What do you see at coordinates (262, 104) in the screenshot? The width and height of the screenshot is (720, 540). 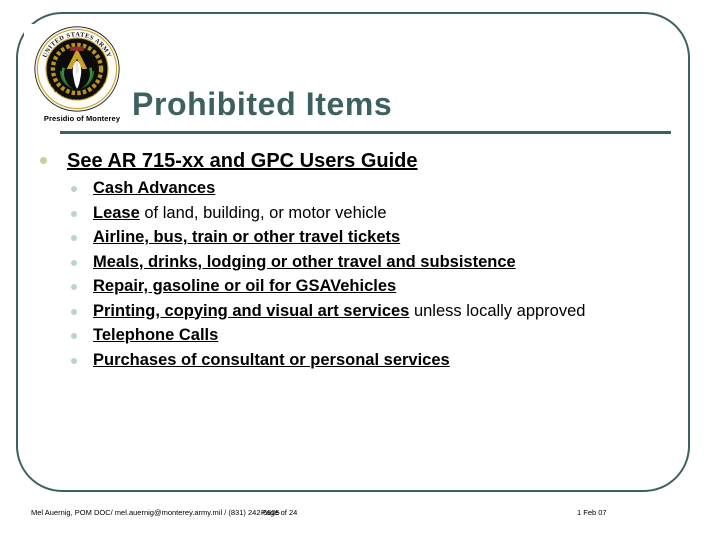 I see `page-title: Prohibited Items` at bounding box center [262, 104].